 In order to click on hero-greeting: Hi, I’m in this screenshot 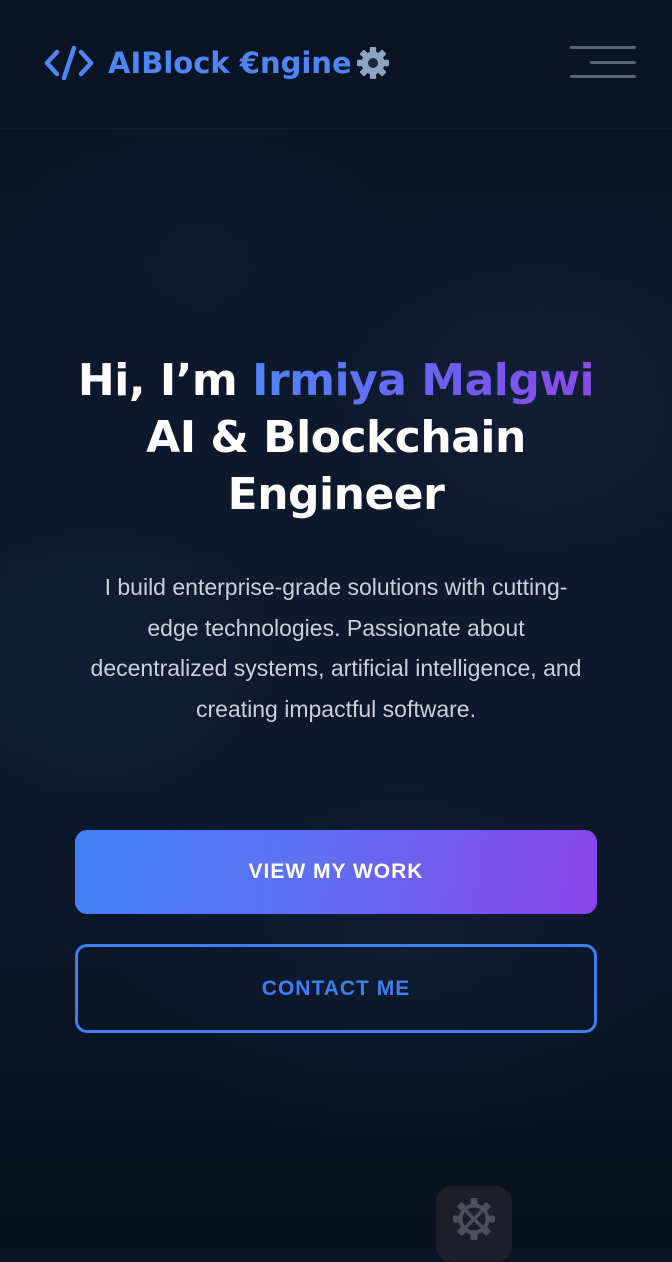, I will do `click(165, 380)`.